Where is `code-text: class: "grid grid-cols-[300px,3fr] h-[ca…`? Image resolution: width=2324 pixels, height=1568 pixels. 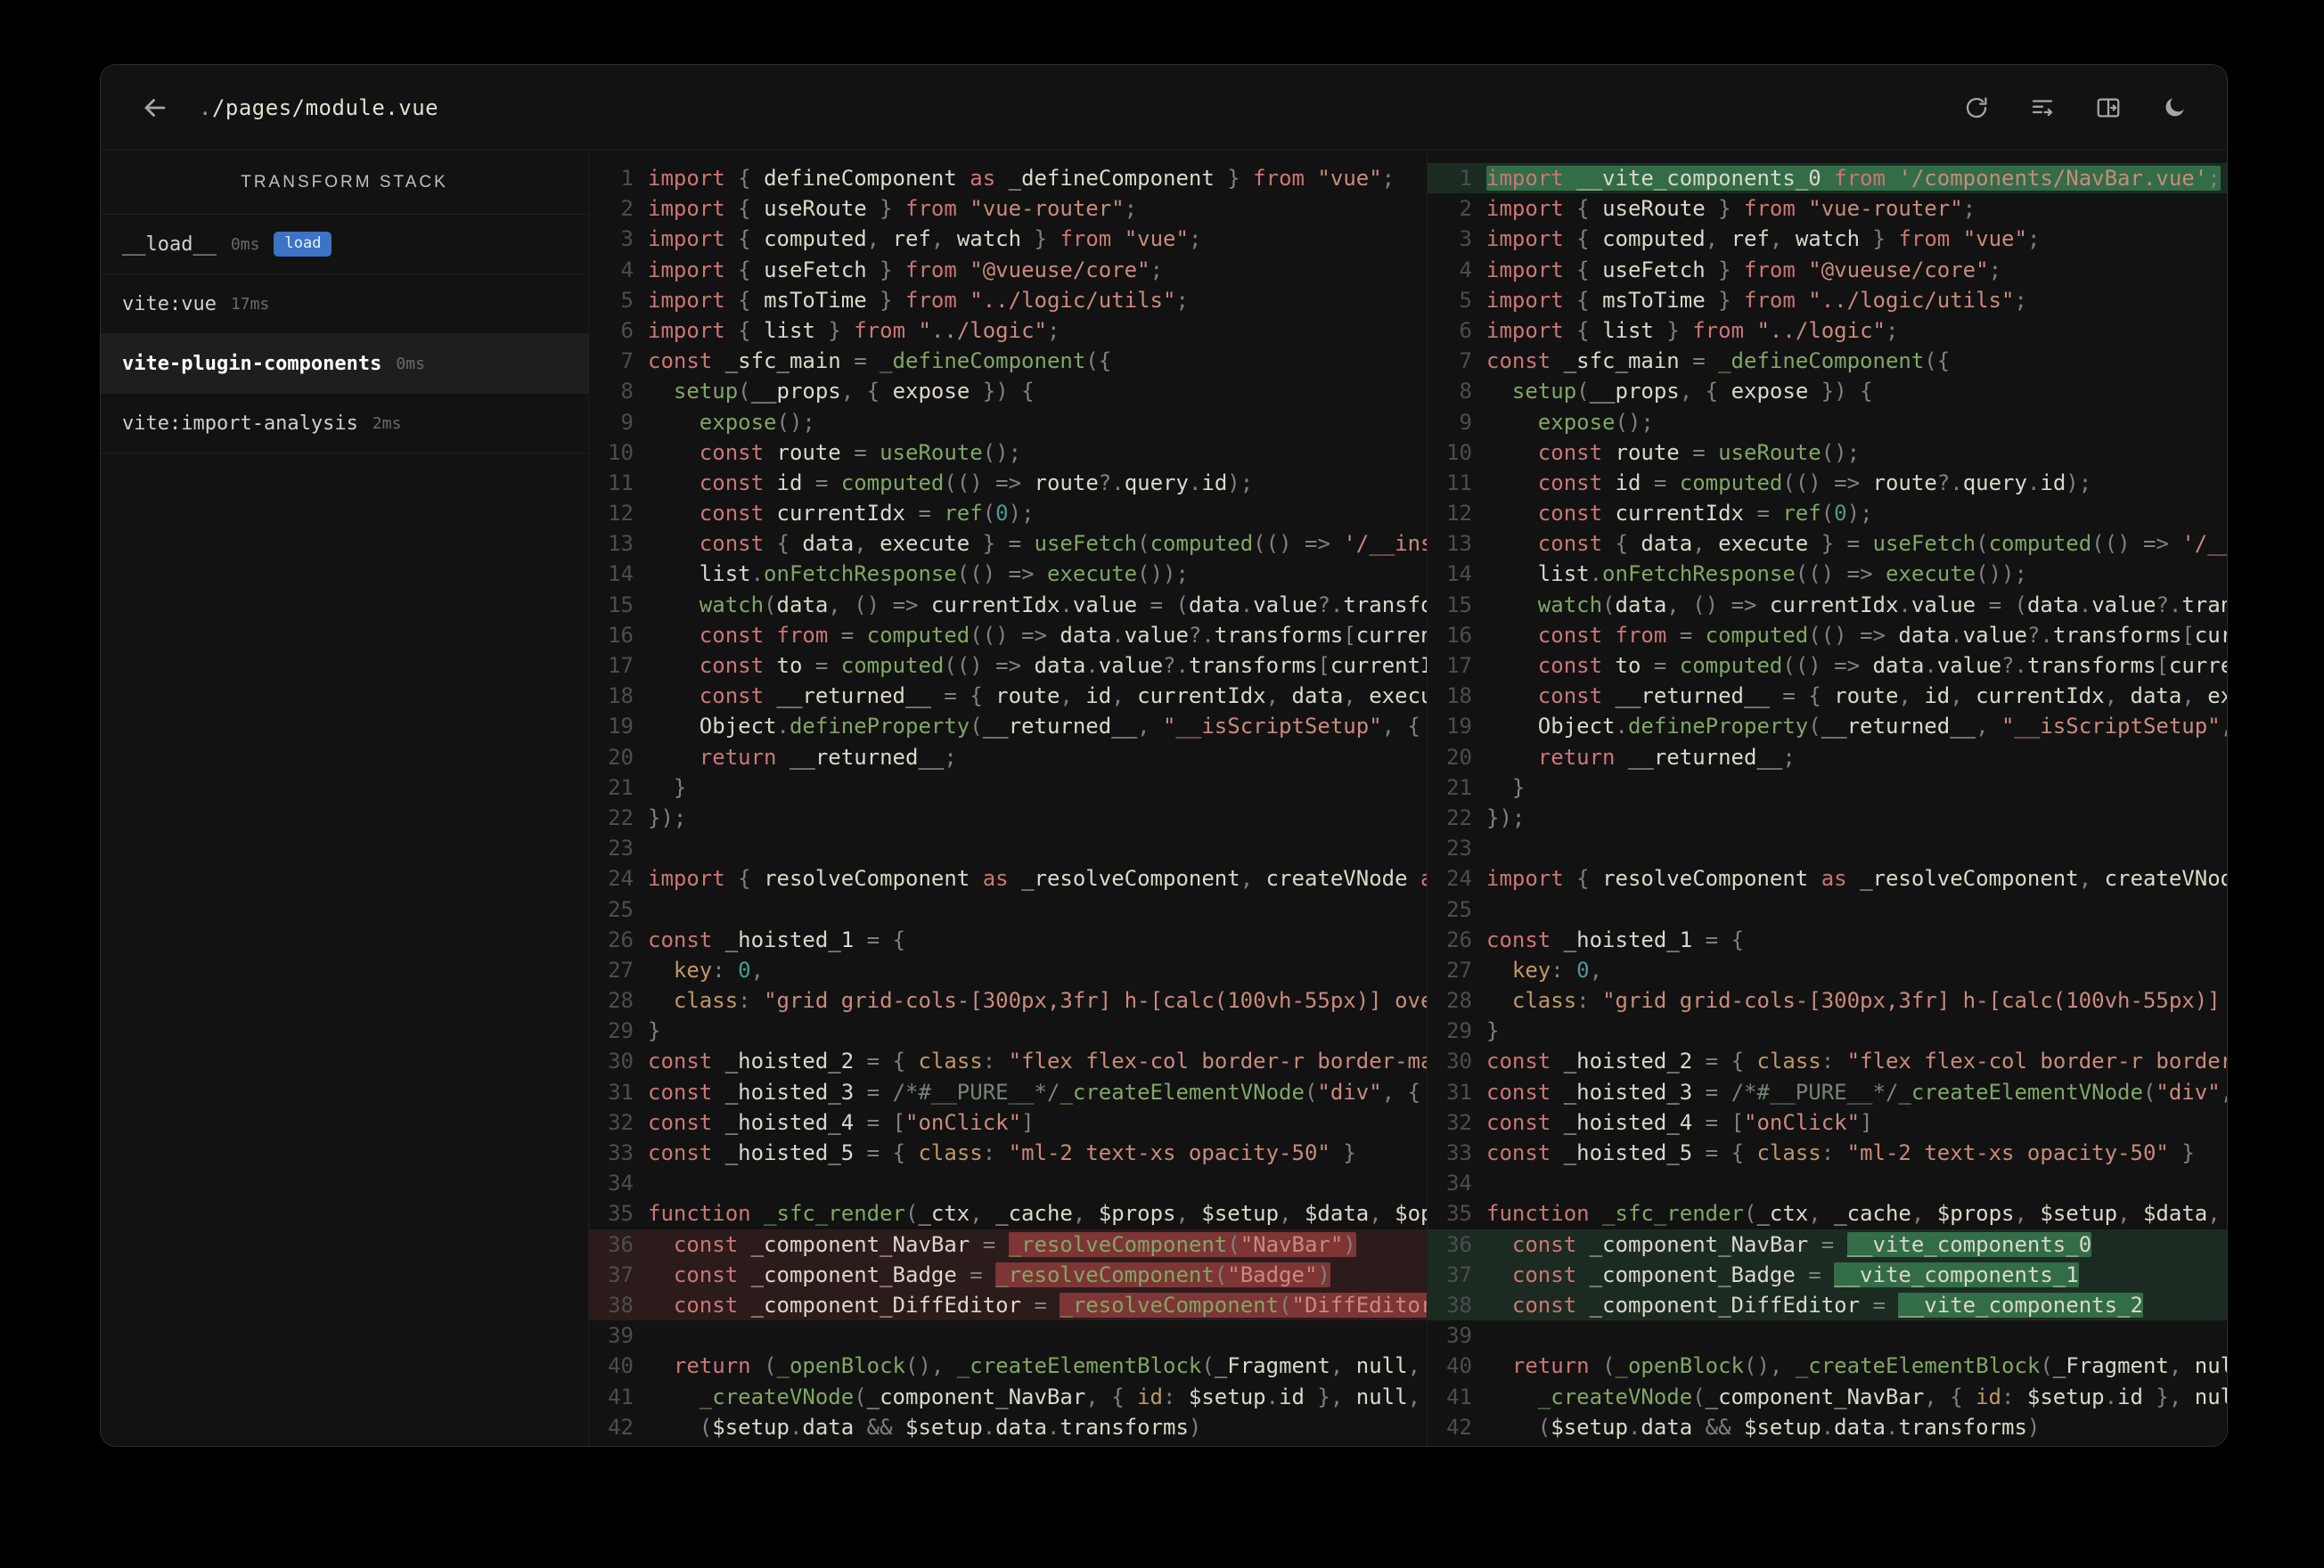 code-text: class: "grid grid-cols-[300px,3fr] h-[ca… is located at coordinates (1866, 1001).